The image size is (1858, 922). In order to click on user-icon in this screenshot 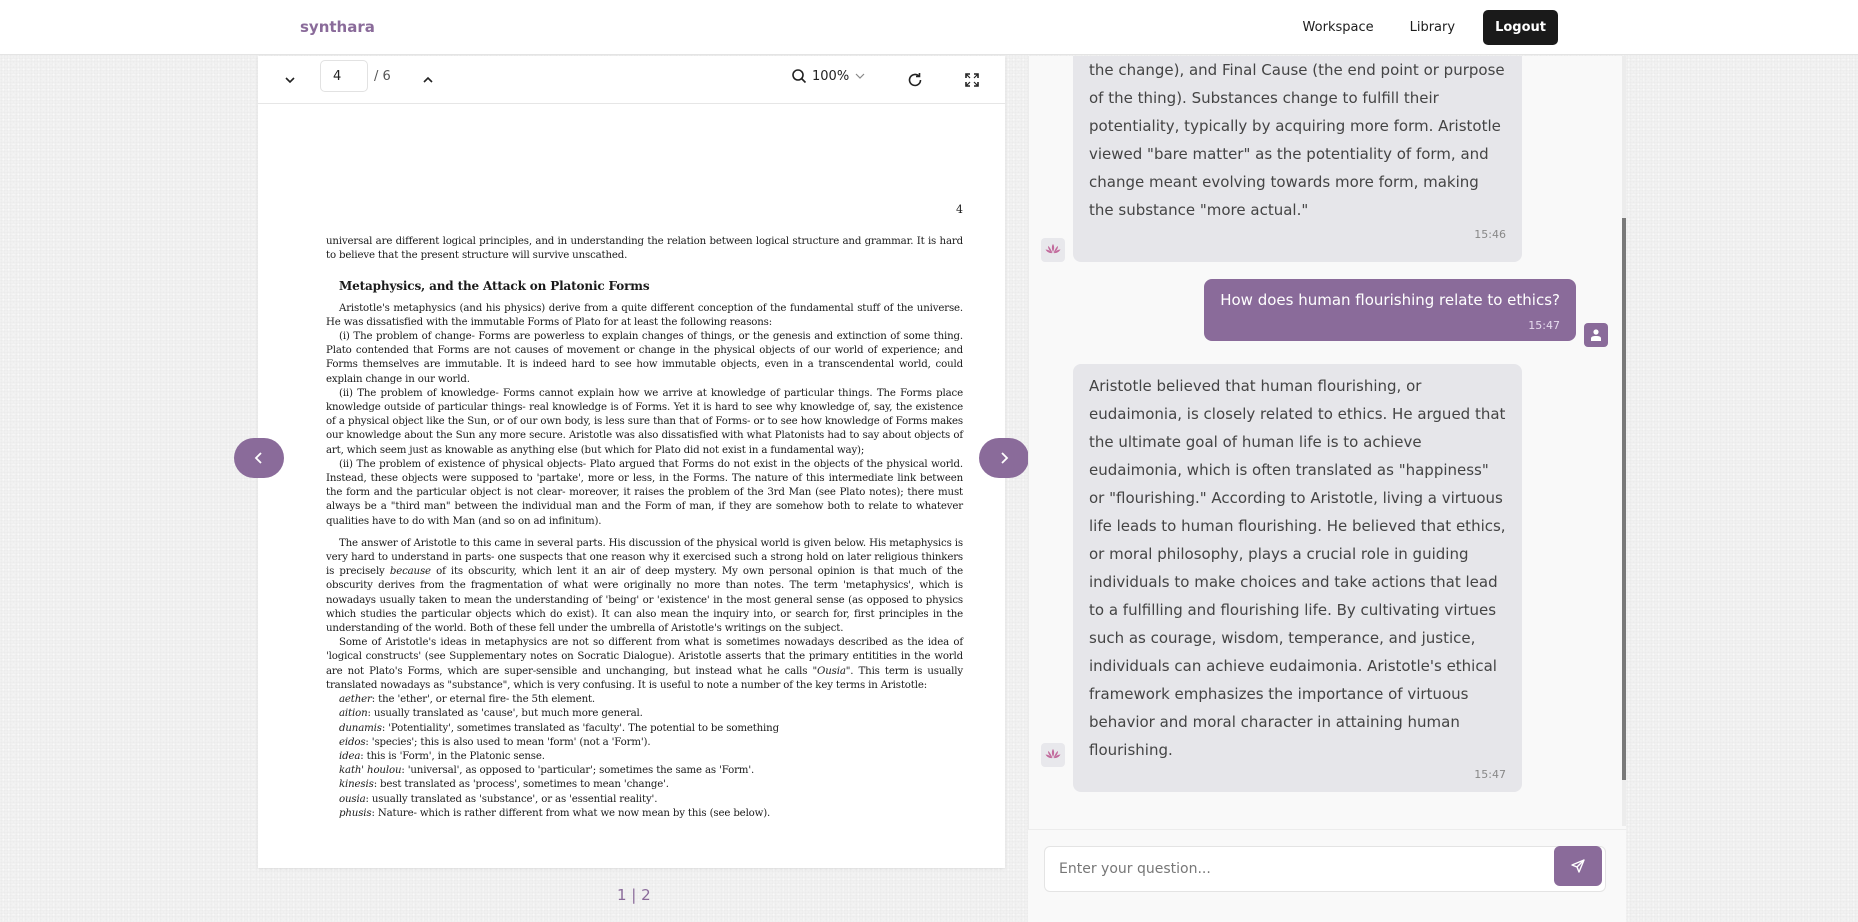, I will do `click(1596, 335)`.